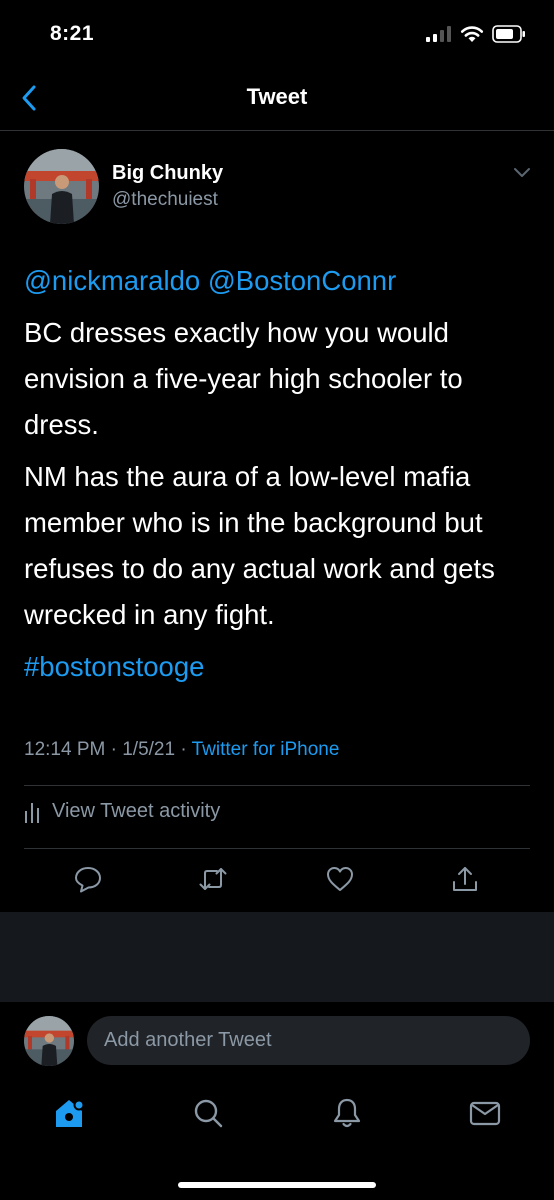 Image resolution: width=554 pixels, height=1200 pixels. I want to click on mention-link: @nickmaraldo, so click(112, 280).